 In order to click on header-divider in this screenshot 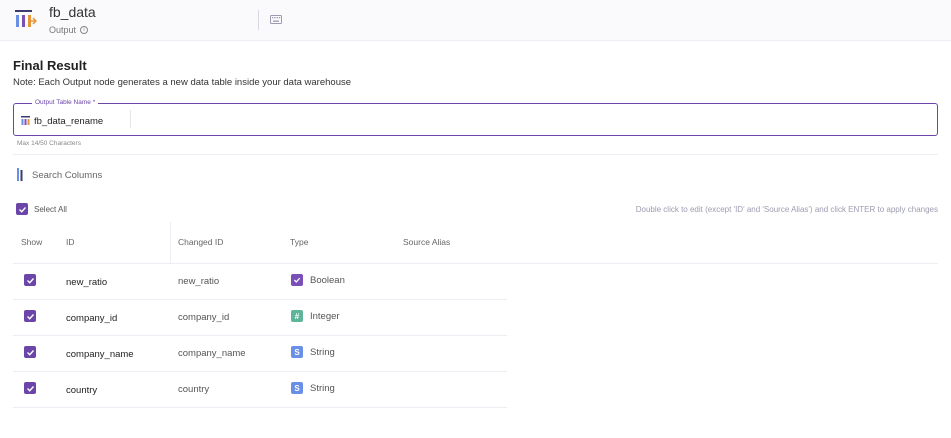, I will do `click(258, 20)`.